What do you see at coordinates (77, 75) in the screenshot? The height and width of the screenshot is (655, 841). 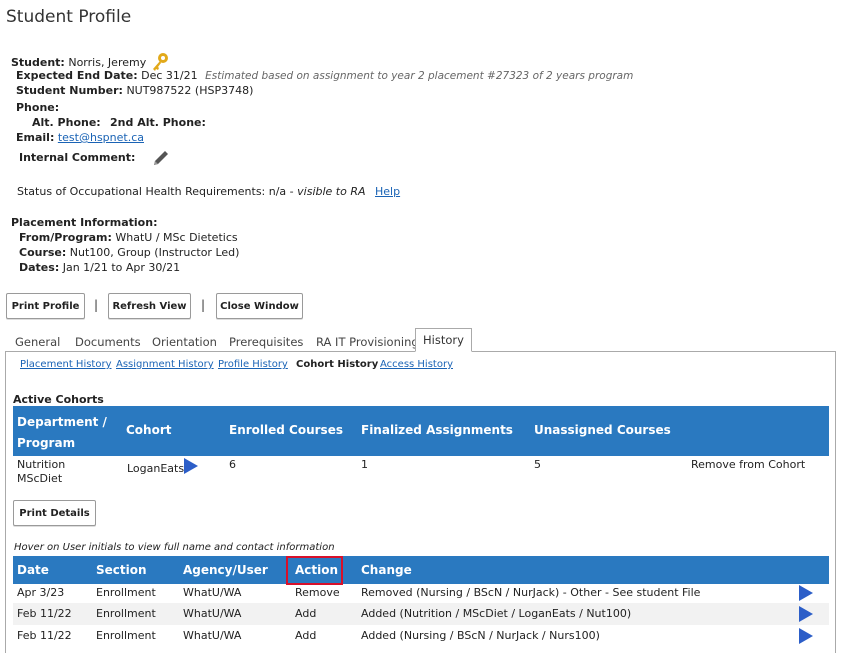 I see `end-date-label: Expected End Date:` at bounding box center [77, 75].